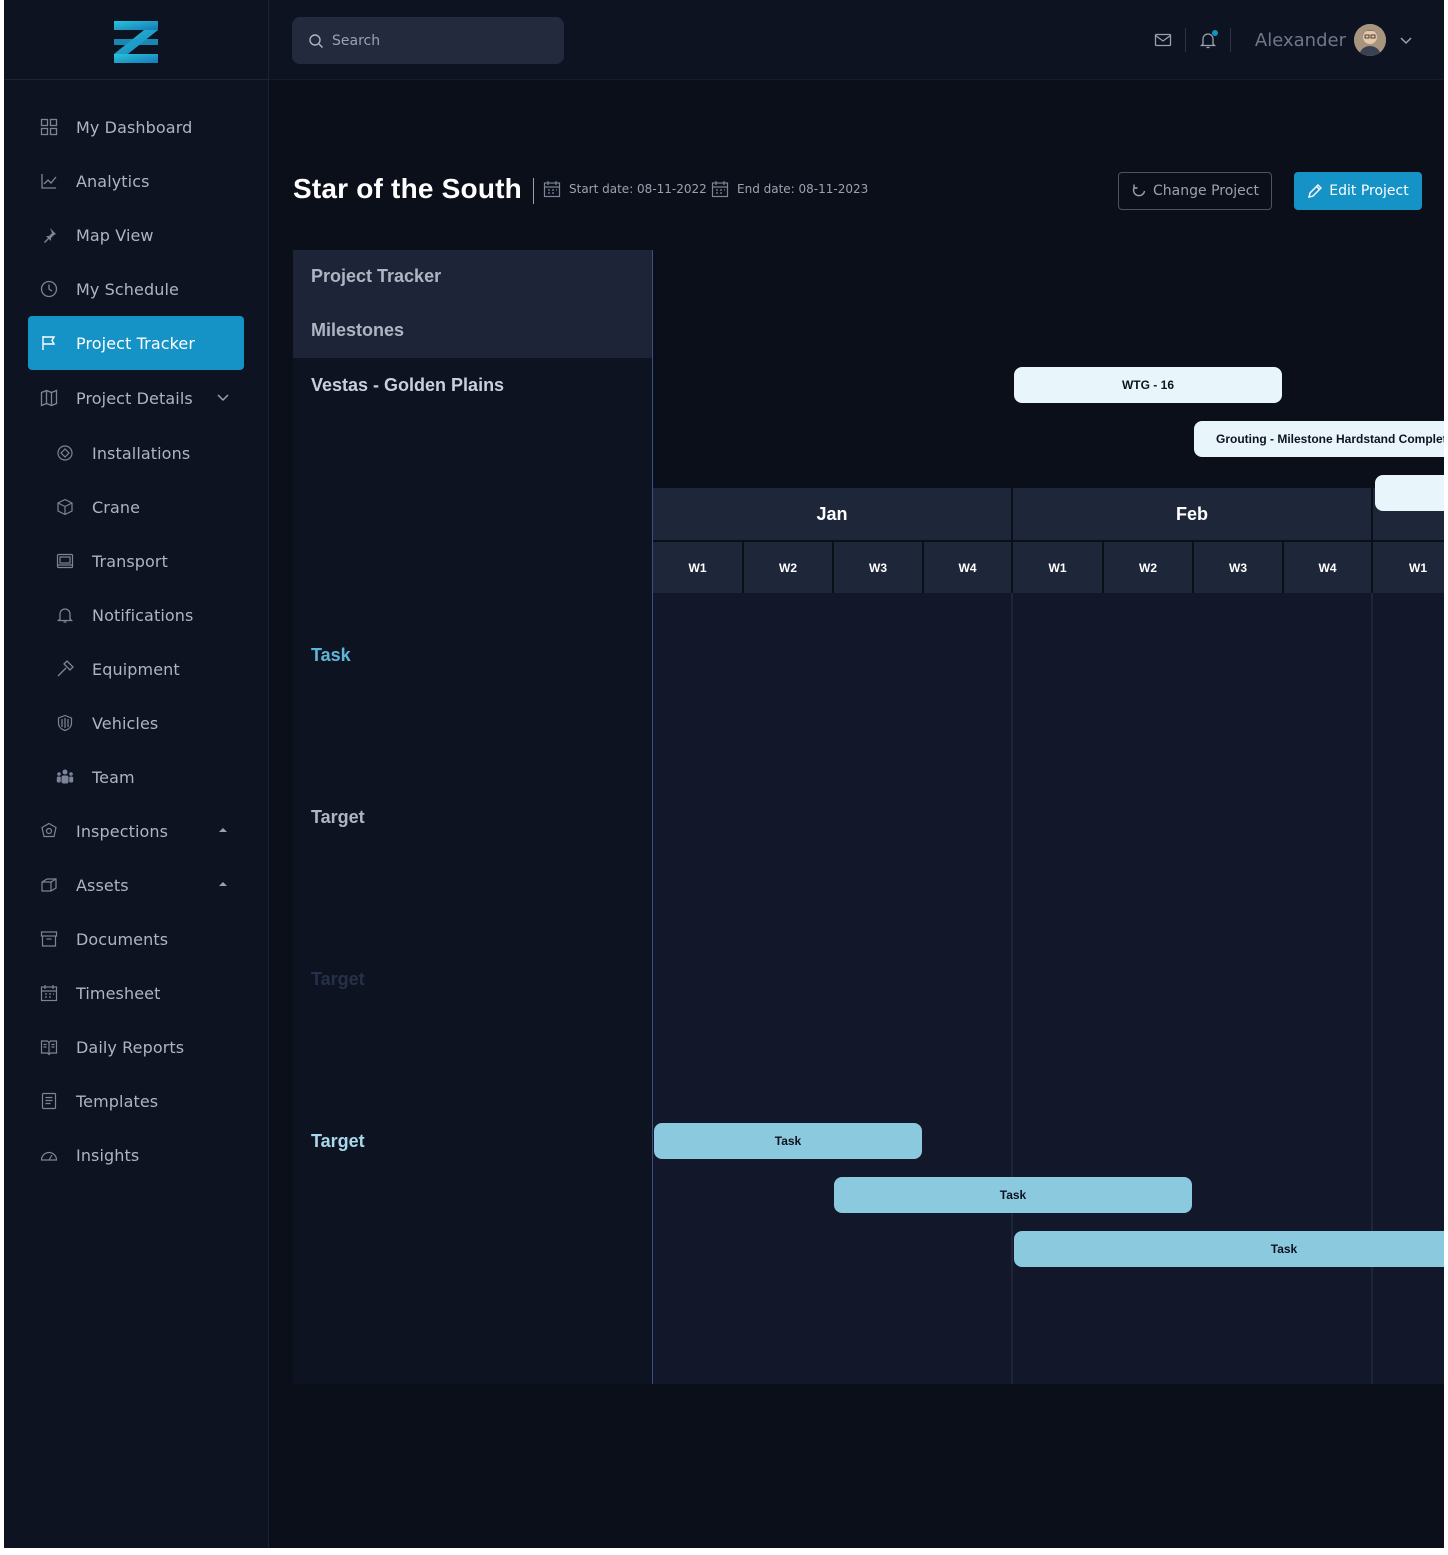 This screenshot has width=1448, height=1555. What do you see at coordinates (130, 561) in the screenshot?
I see `sidebar-item-label: Transport` at bounding box center [130, 561].